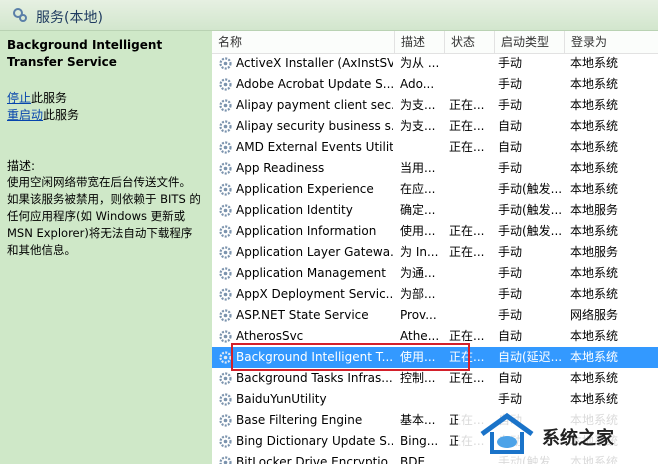  Describe the element at coordinates (611, 42) in the screenshot. I see `column-header-login-as: 登录为` at that location.